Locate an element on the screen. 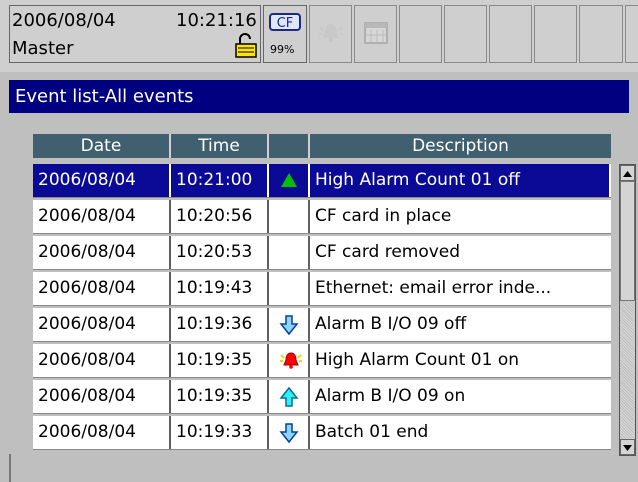 The width and height of the screenshot is (638, 482). red-alarm-bell-icon is located at coordinates (291, 360).